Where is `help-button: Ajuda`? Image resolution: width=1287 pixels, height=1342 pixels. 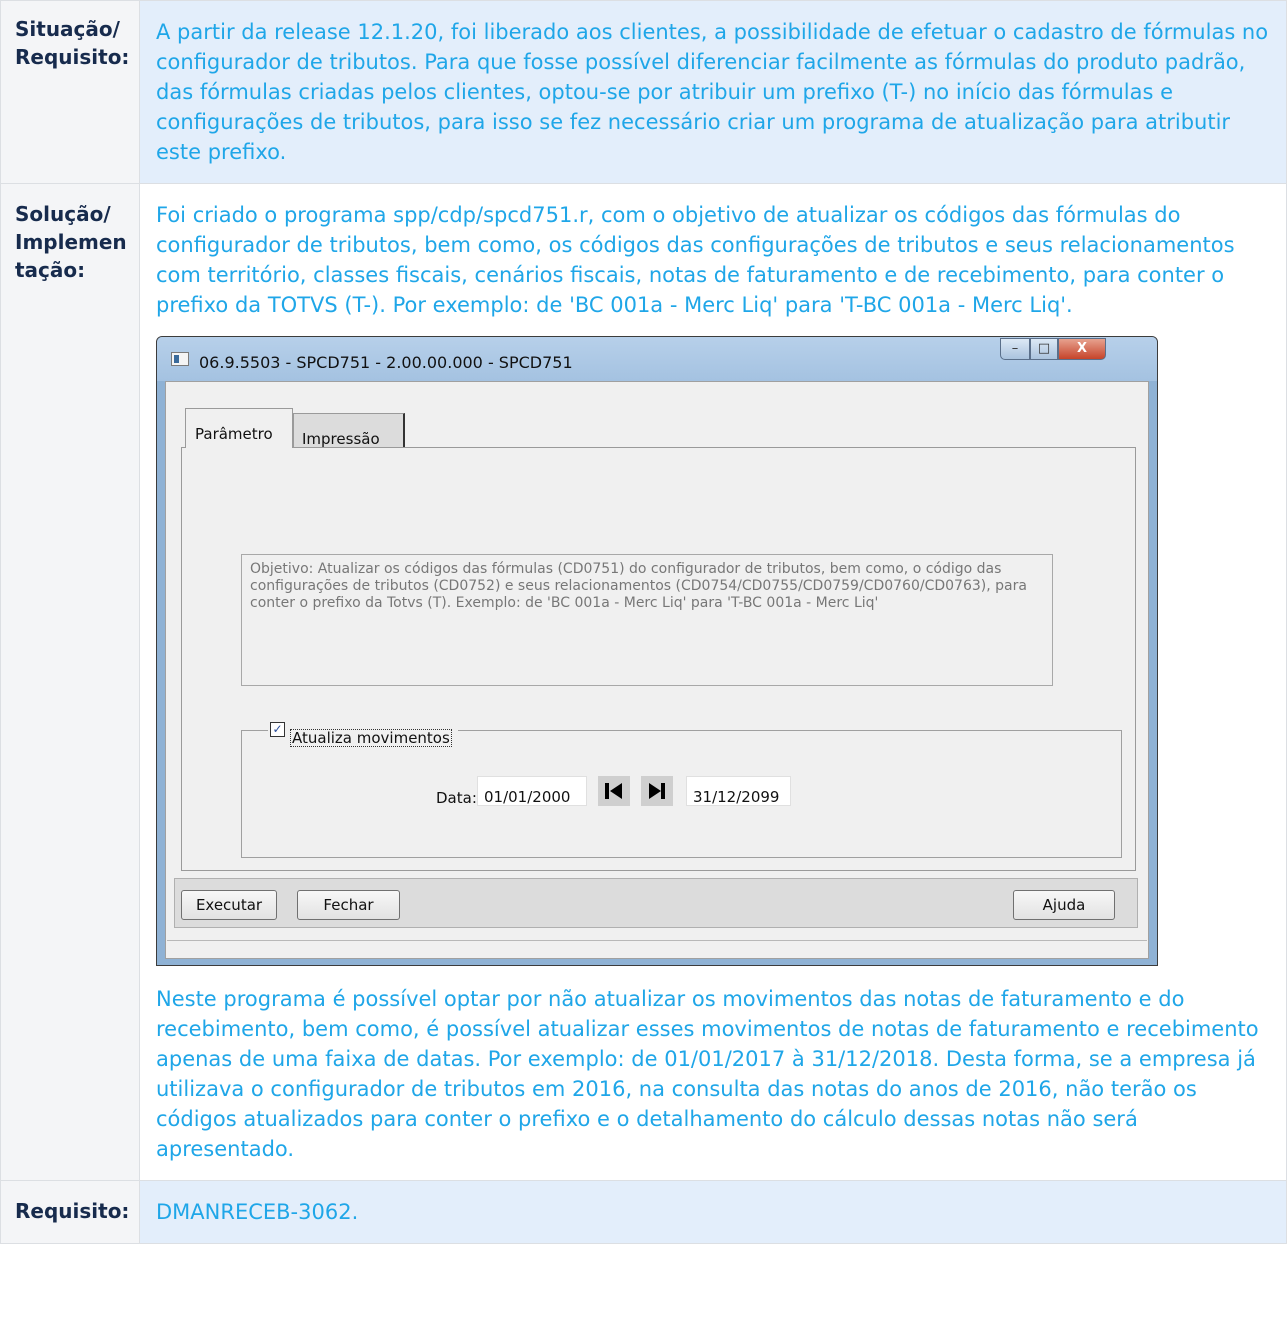
help-button: Ajuda is located at coordinates (1064, 905).